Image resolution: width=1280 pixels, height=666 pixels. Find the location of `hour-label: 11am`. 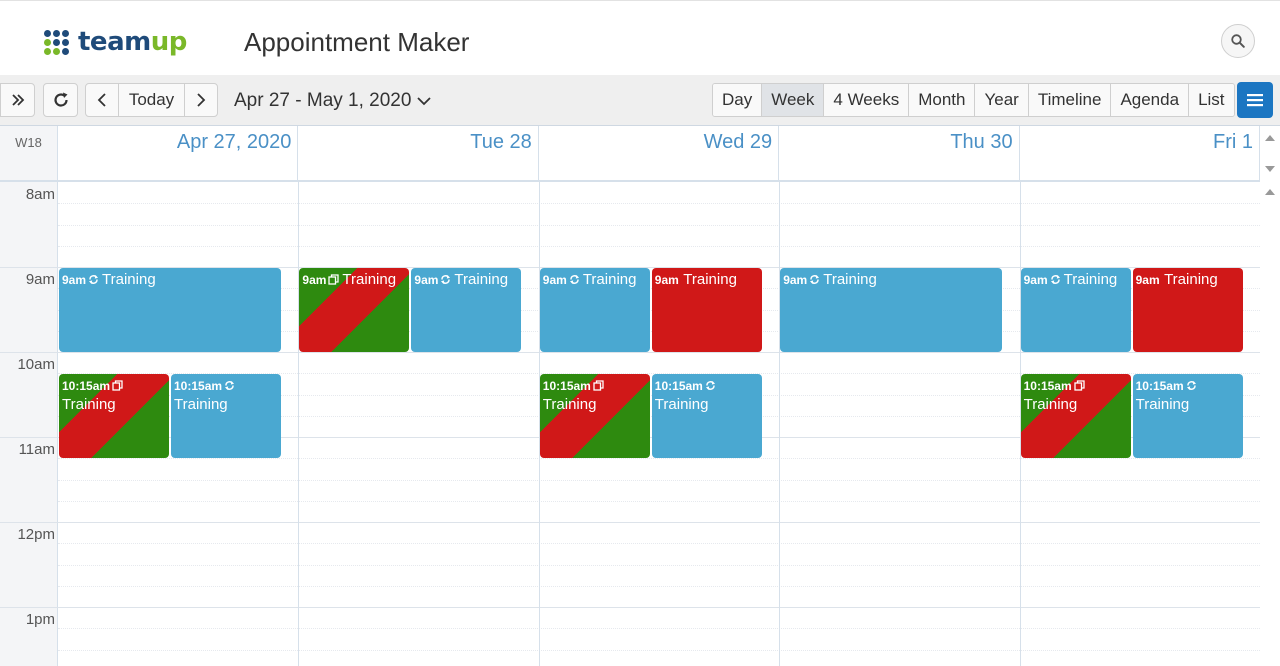

hour-label: 11am is located at coordinates (36, 449).